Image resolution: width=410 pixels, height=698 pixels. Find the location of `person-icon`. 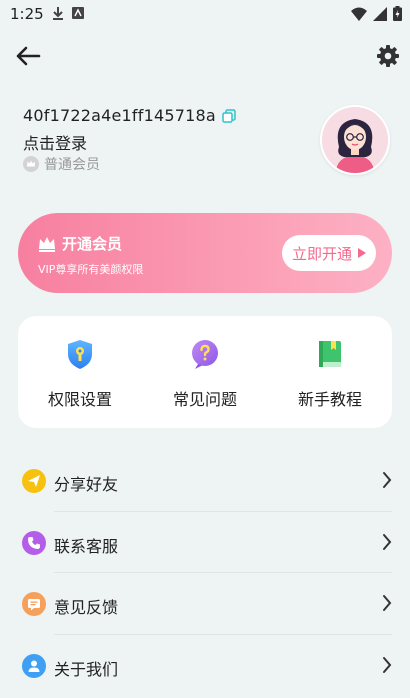

person-icon is located at coordinates (34, 665).